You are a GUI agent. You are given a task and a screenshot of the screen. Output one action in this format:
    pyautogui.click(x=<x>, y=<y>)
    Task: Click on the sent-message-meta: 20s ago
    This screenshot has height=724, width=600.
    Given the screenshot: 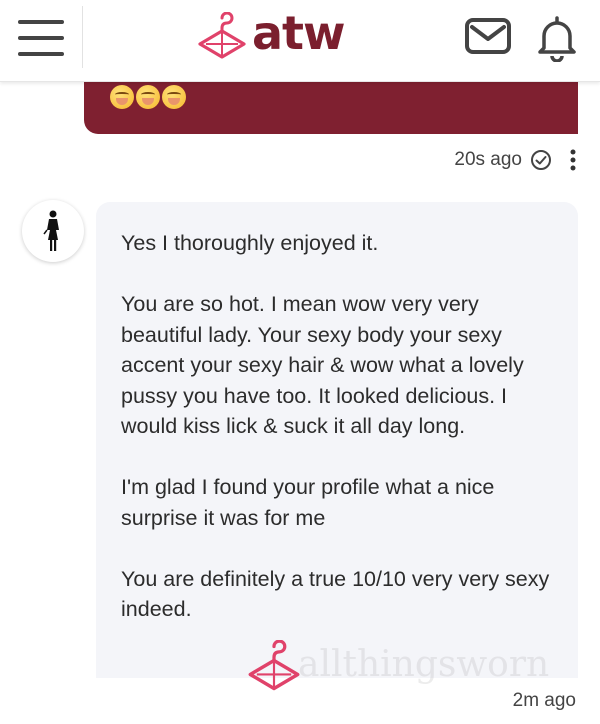 What is the action you would take?
    pyautogui.click(x=516, y=160)
    